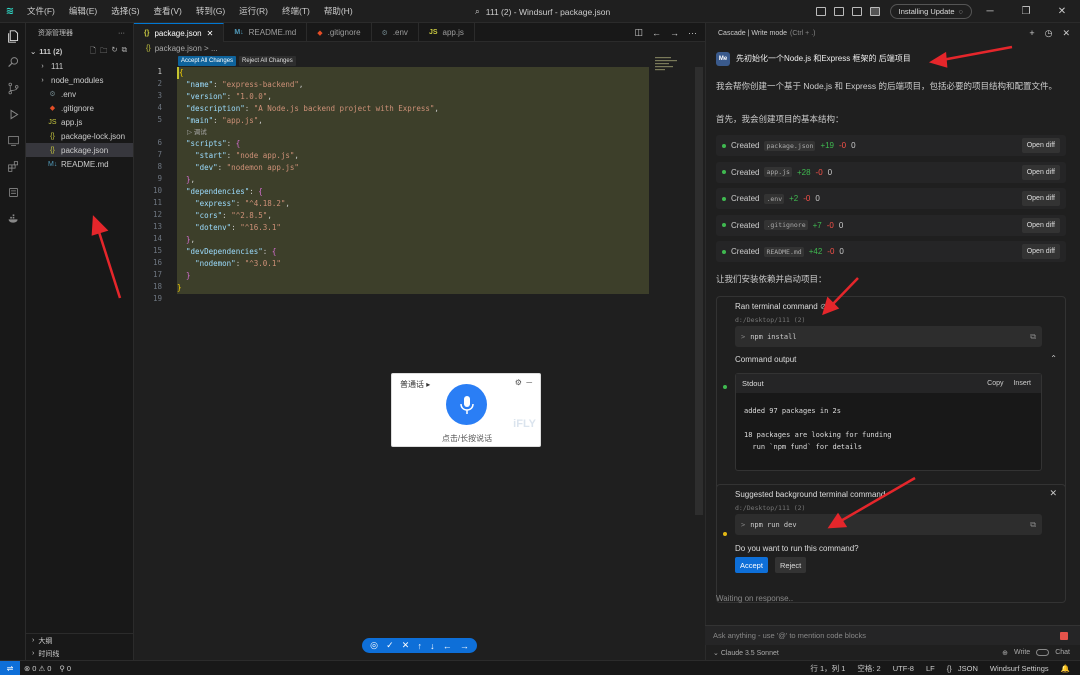 The width and height of the screenshot is (1080, 675). I want to click on menu-item: 编辑(E), so click(83, 11).